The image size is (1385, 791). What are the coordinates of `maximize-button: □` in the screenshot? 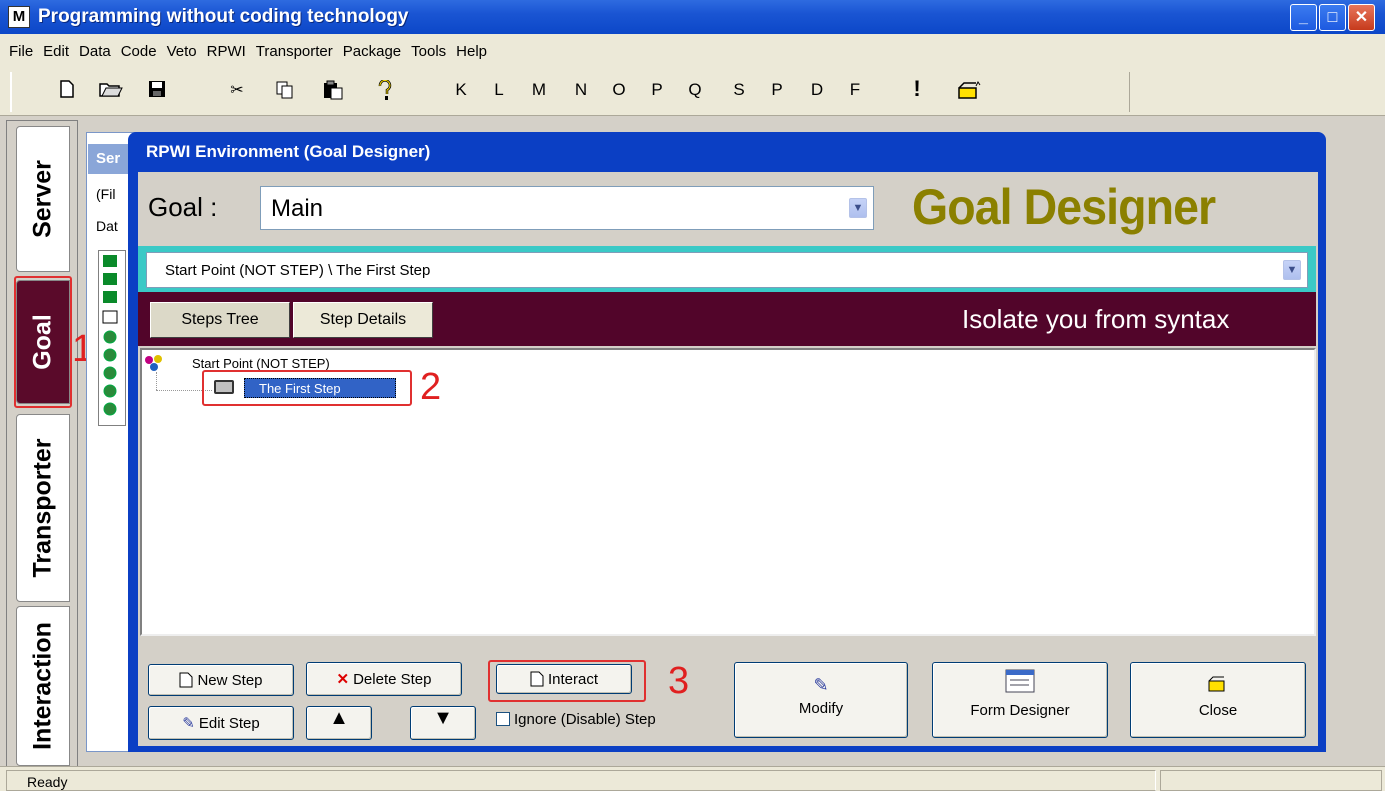 It's located at (1332, 17).